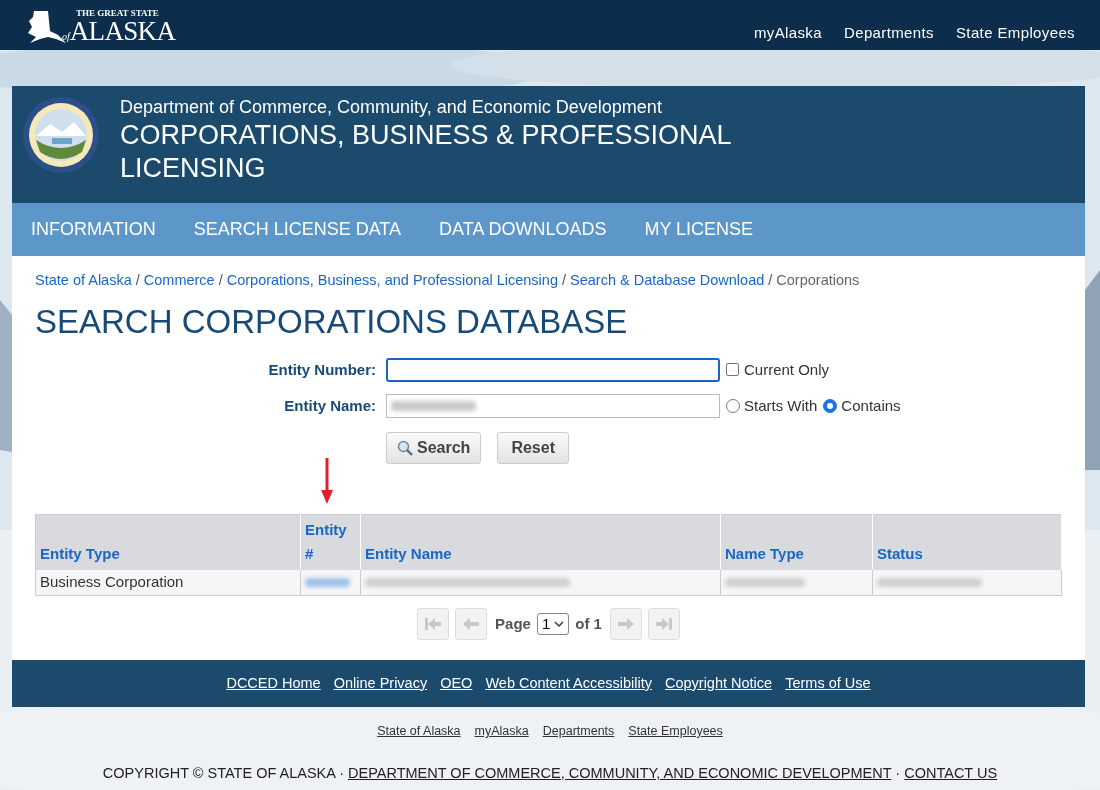 The image size is (1100, 790). I want to click on footer-link: Online Privacy, so click(380, 683).